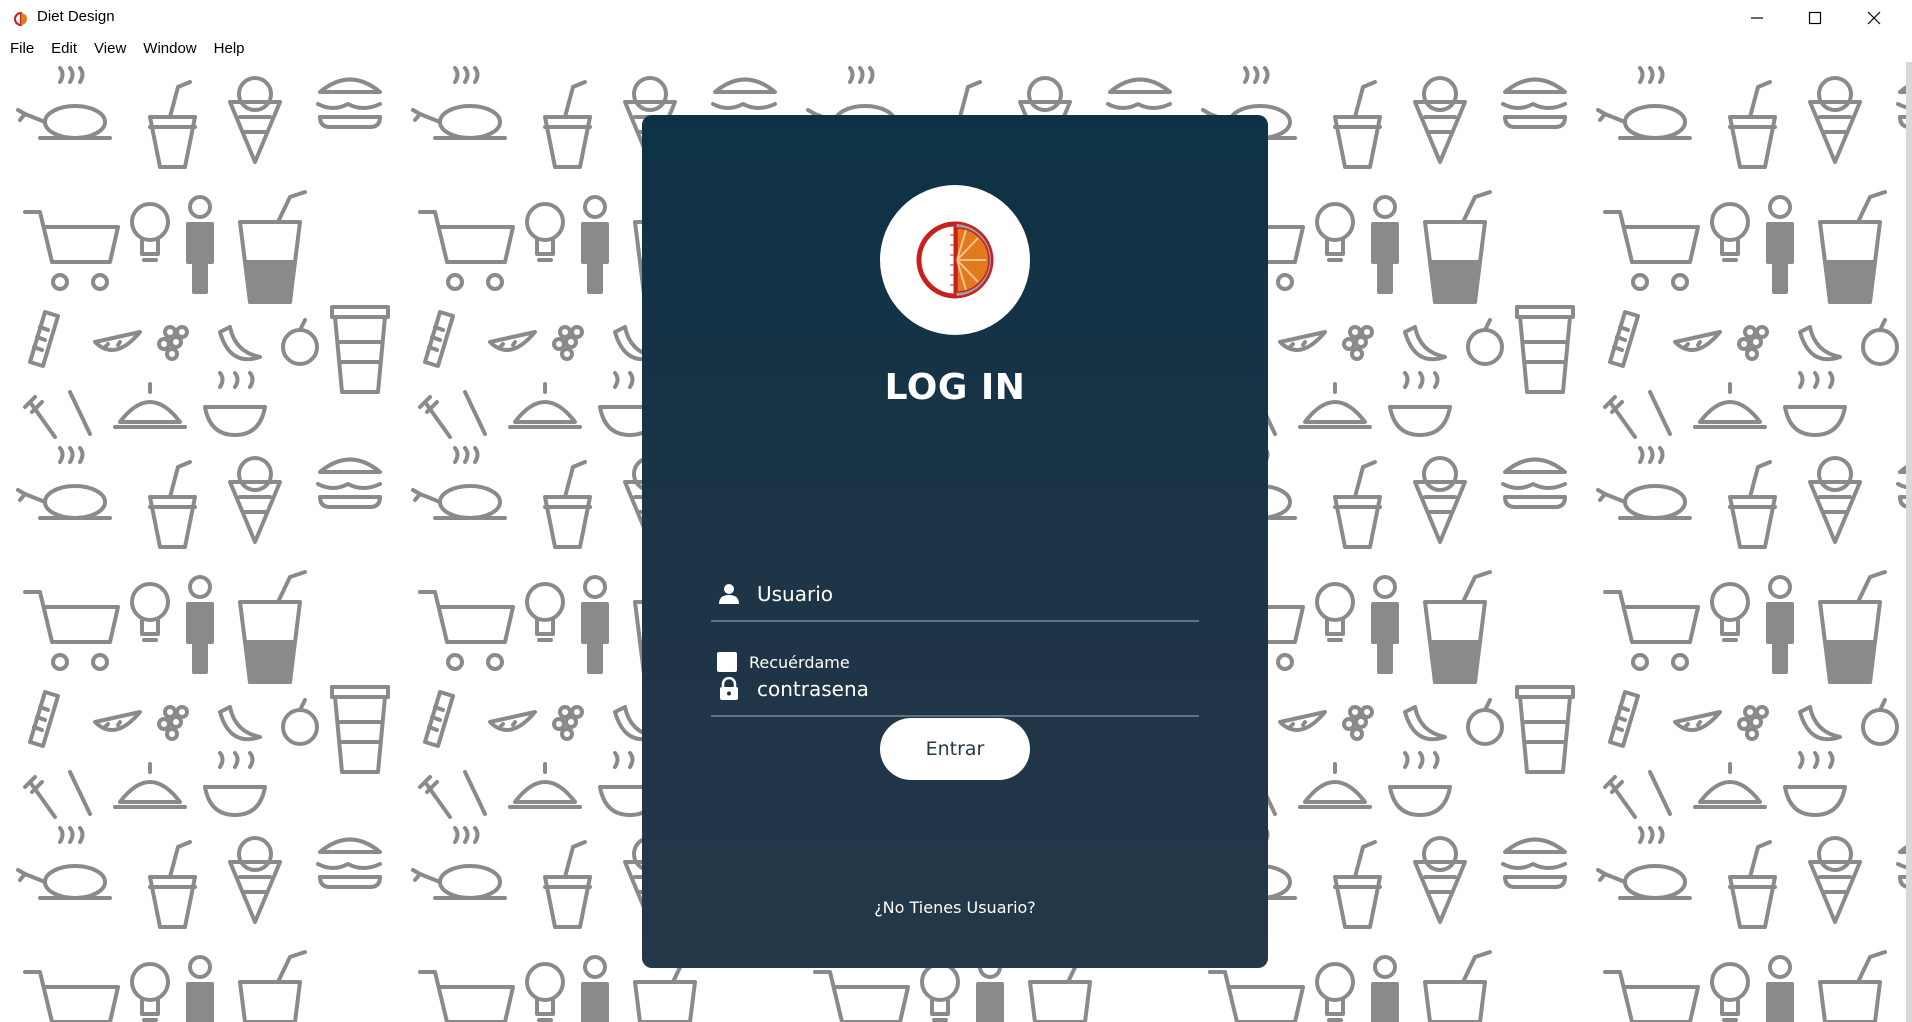 The height and width of the screenshot is (1022, 1912). I want to click on menu-window: Window, so click(169, 49).